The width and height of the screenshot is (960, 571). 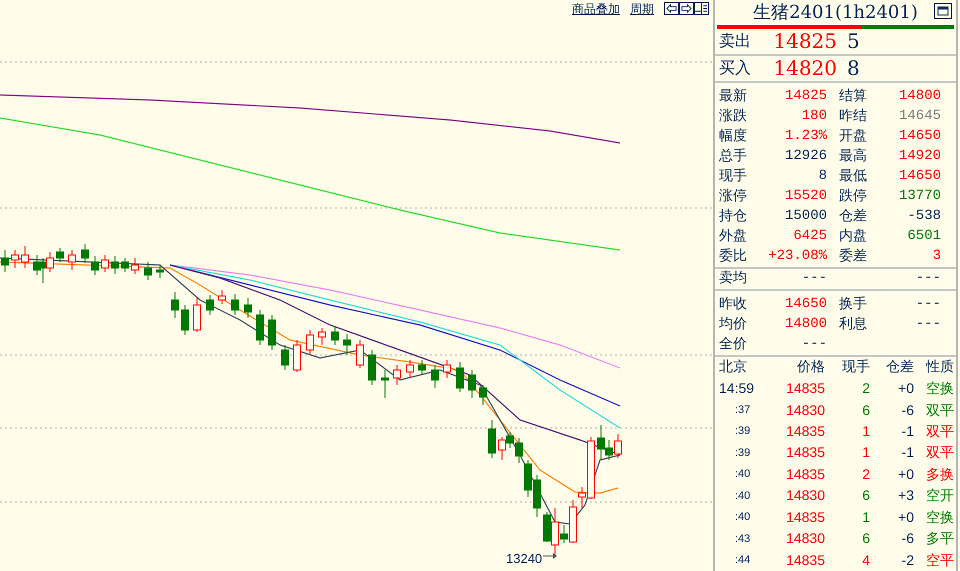 What do you see at coordinates (743, 560) in the screenshot?
I see `time-cell-text: :44` at bounding box center [743, 560].